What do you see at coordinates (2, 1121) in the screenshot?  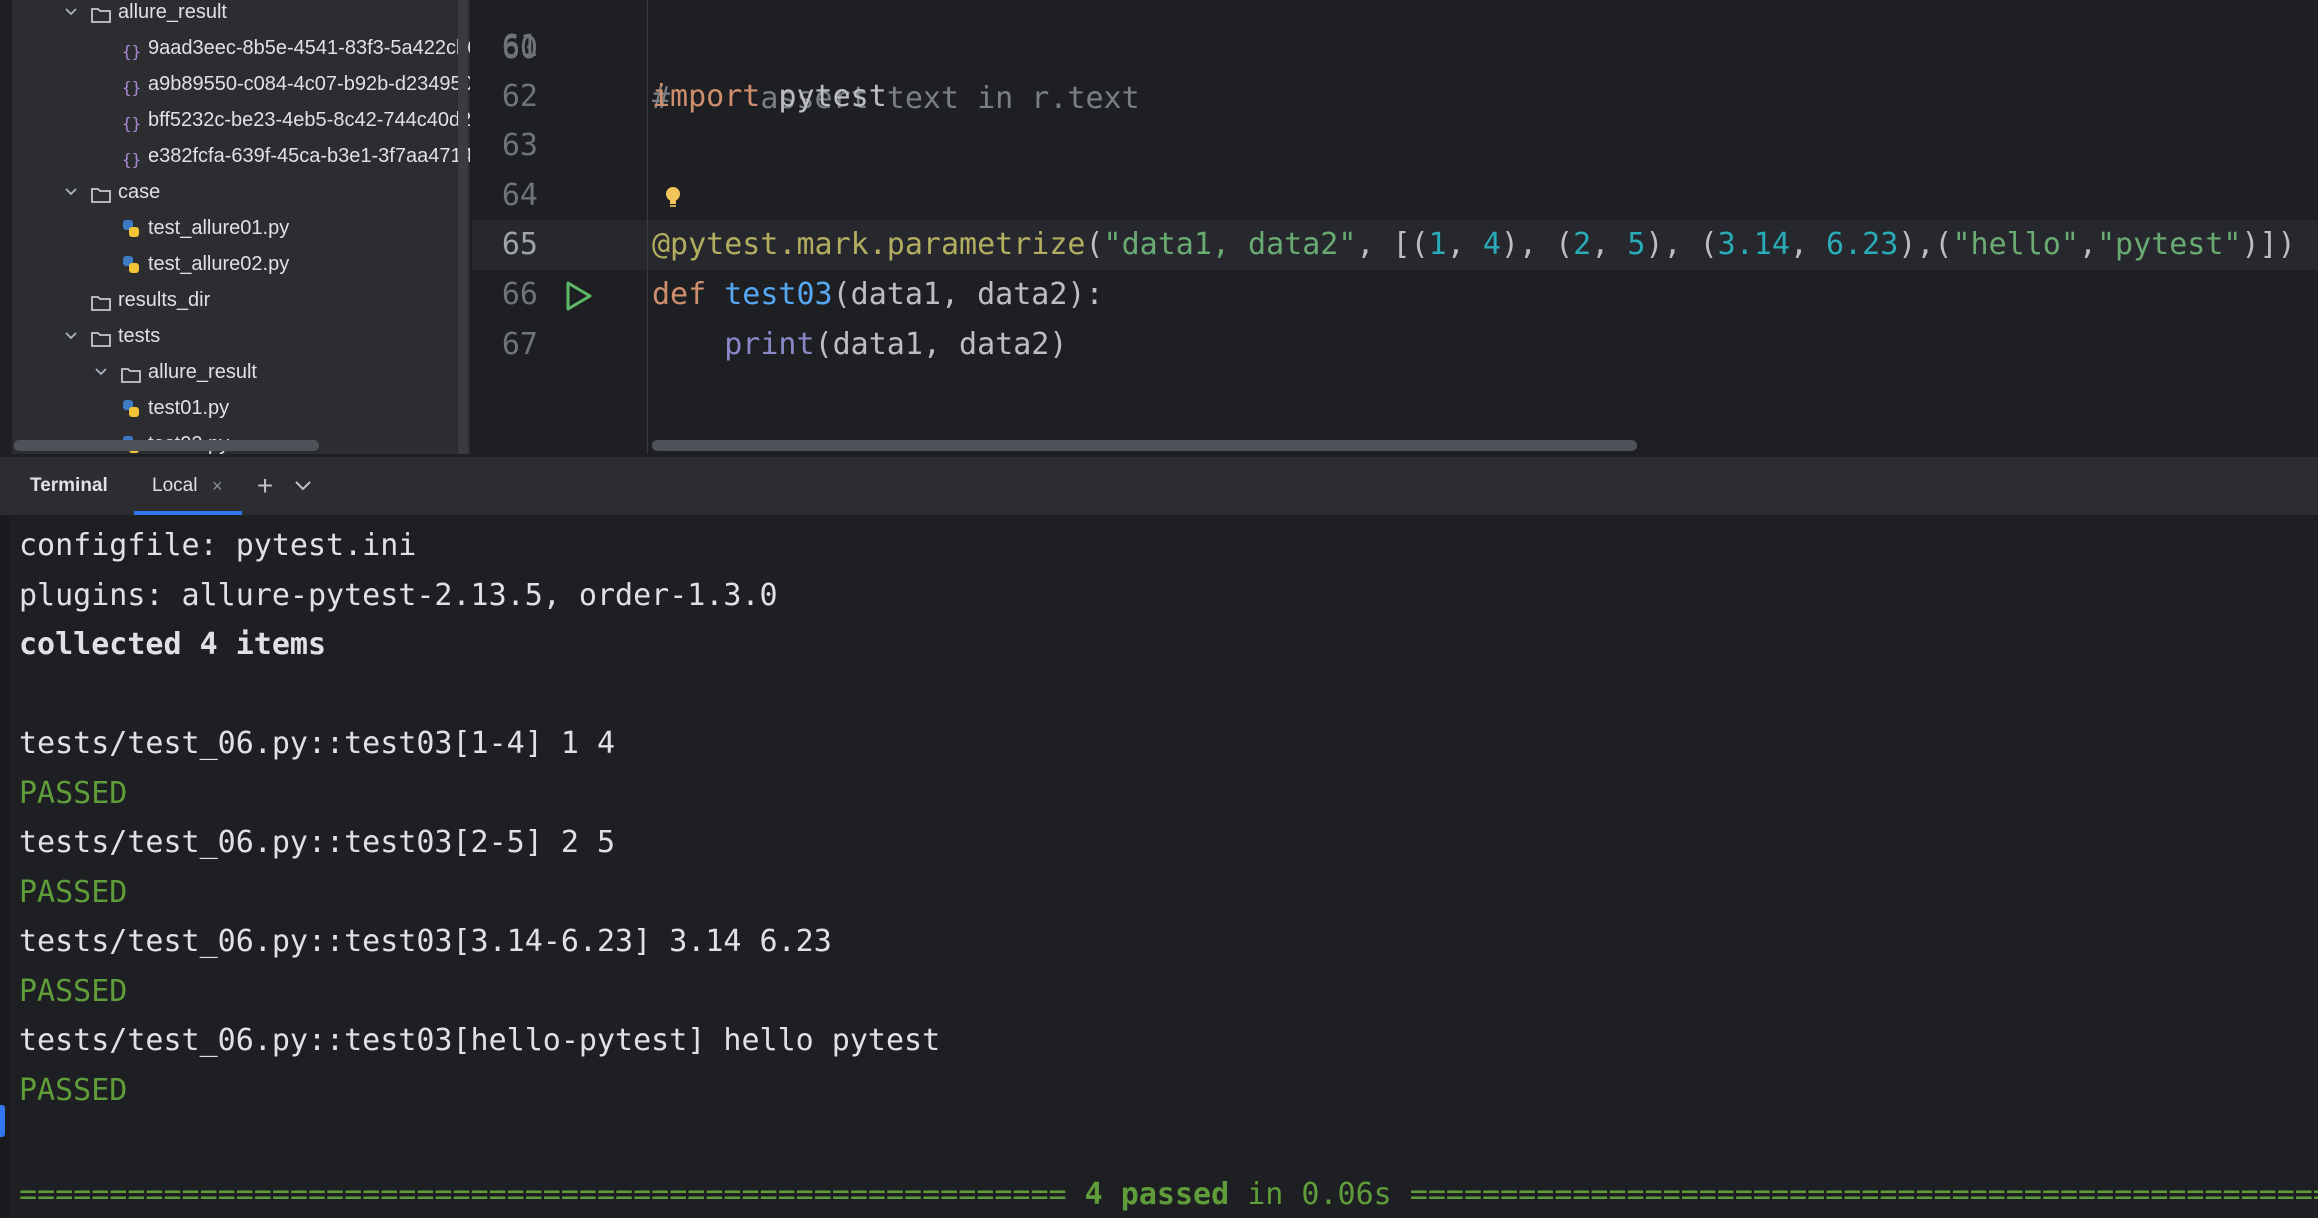 I see `terminal-focus-marker` at bounding box center [2, 1121].